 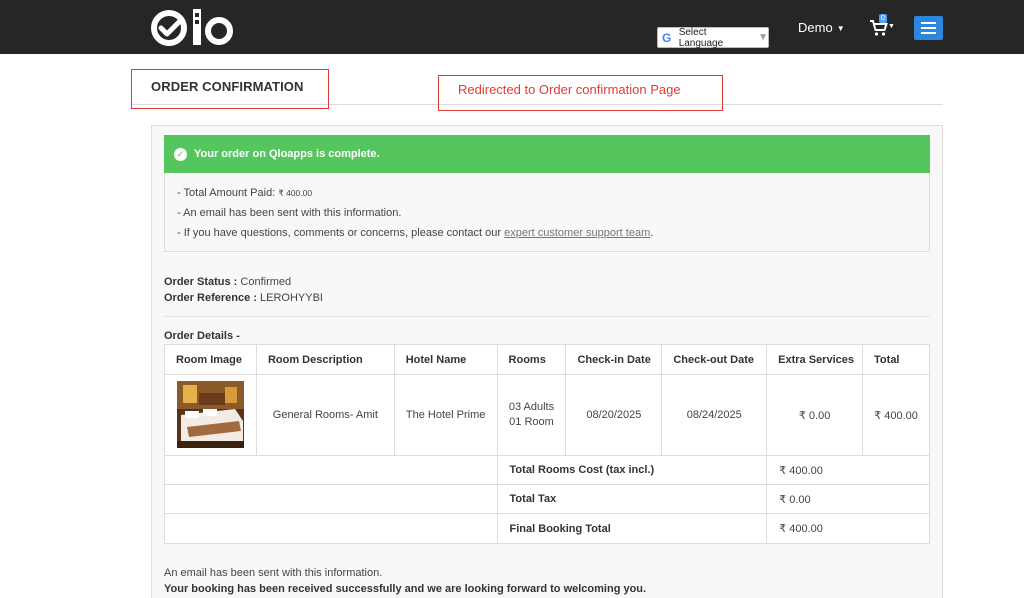 I want to click on contact-suffix: ., so click(x=652, y=233).